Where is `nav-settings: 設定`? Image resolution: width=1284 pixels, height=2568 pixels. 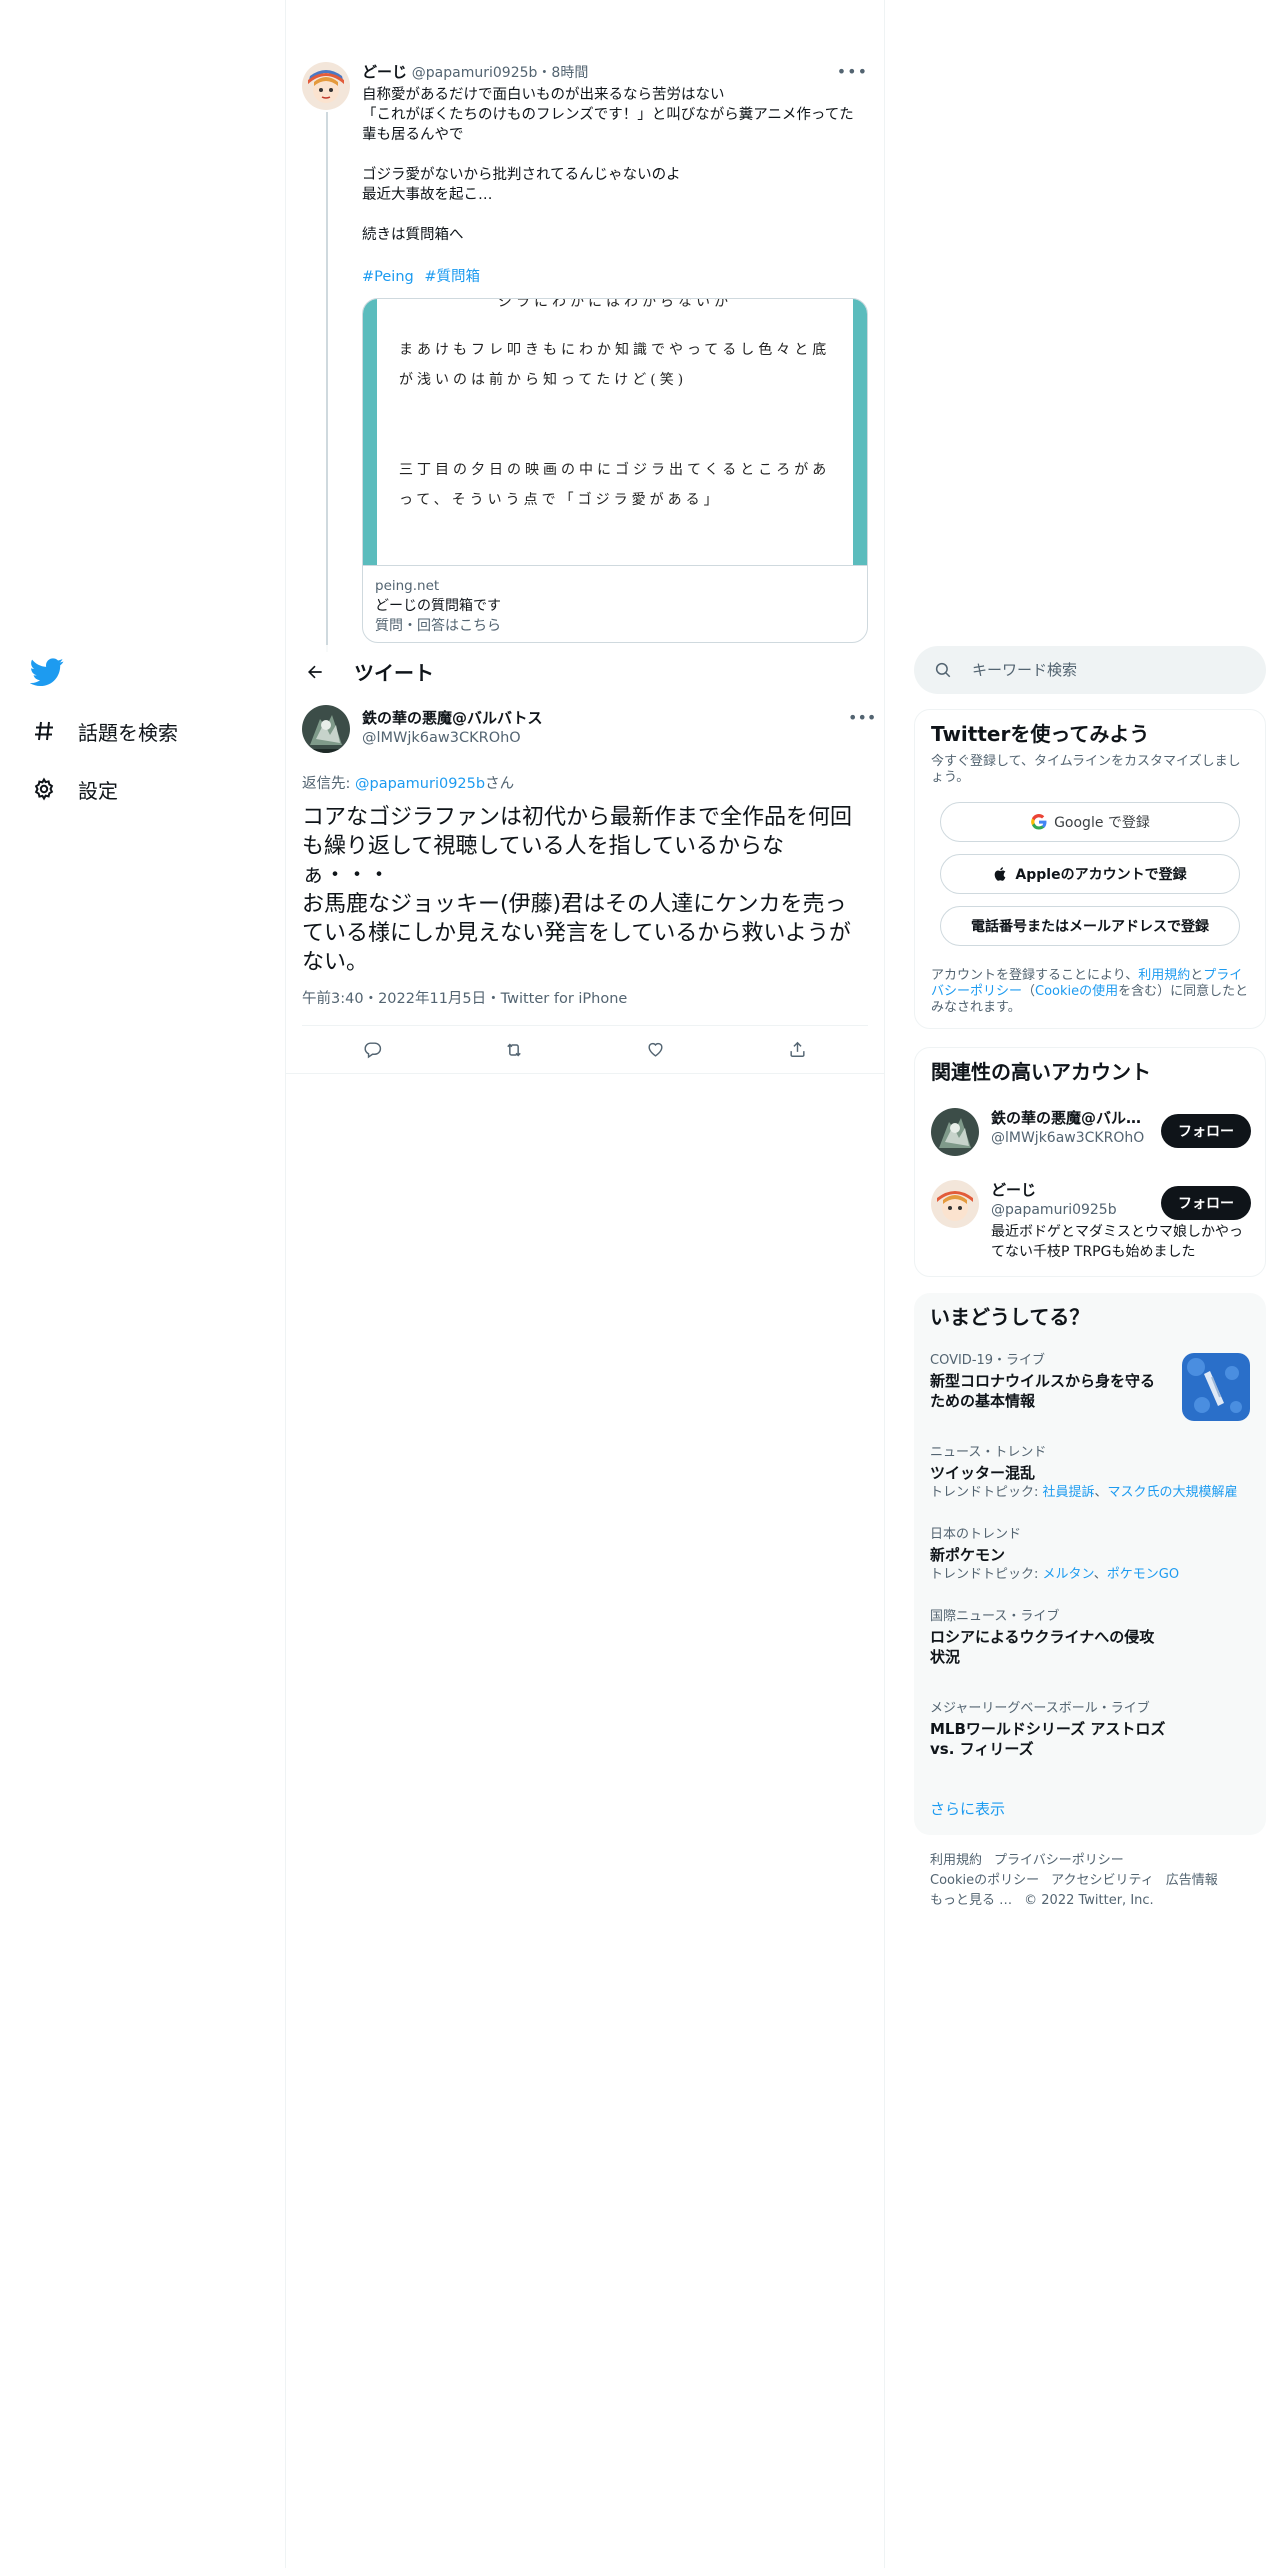
nav-settings: 設定 is located at coordinates (74, 789).